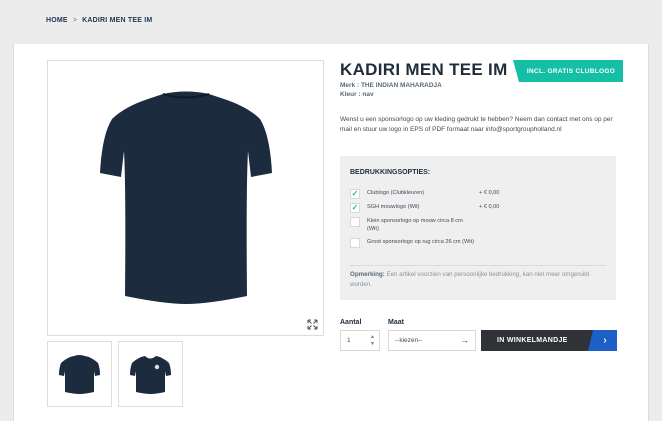  What do you see at coordinates (478, 265) in the screenshot?
I see `options-divider` at bounding box center [478, 265].